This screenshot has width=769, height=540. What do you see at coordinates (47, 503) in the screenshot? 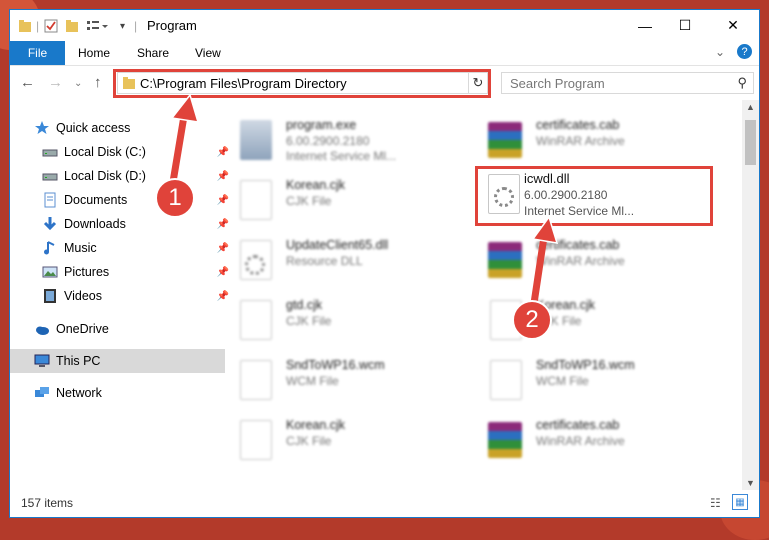
I see `item-count: 157 items` at bounding box center [47, 503].